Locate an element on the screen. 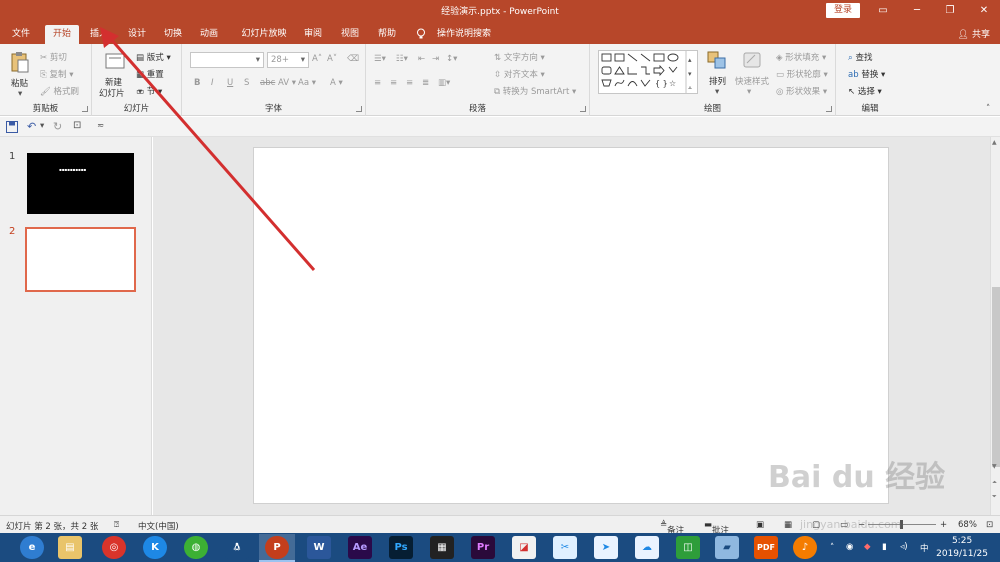 This screenshot has width=1000, height=562. baidu-watermark: Bai du 经验 is located at coordinates (857, 477).